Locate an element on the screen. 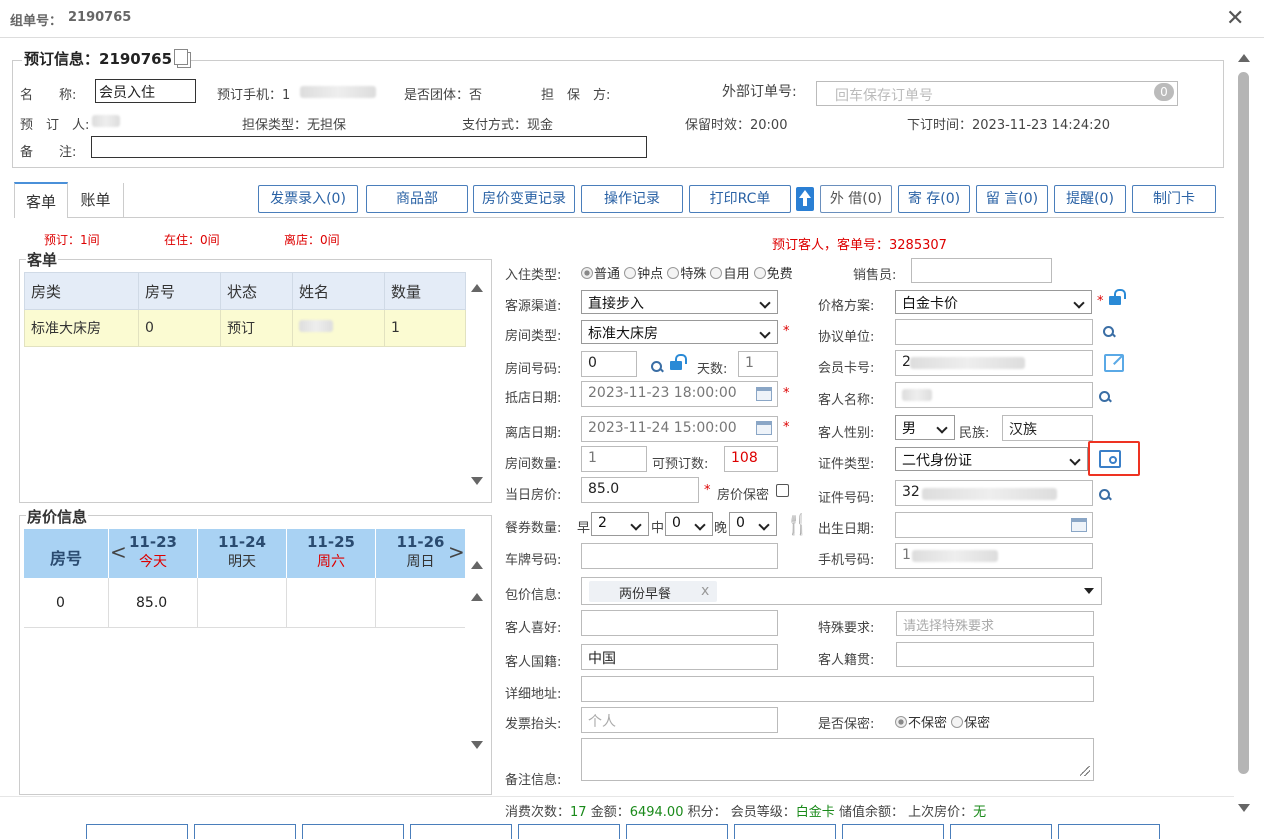 This screenshot has width=1264, height=839. checkin-radio-hourly is located at coordinates (630, 273).